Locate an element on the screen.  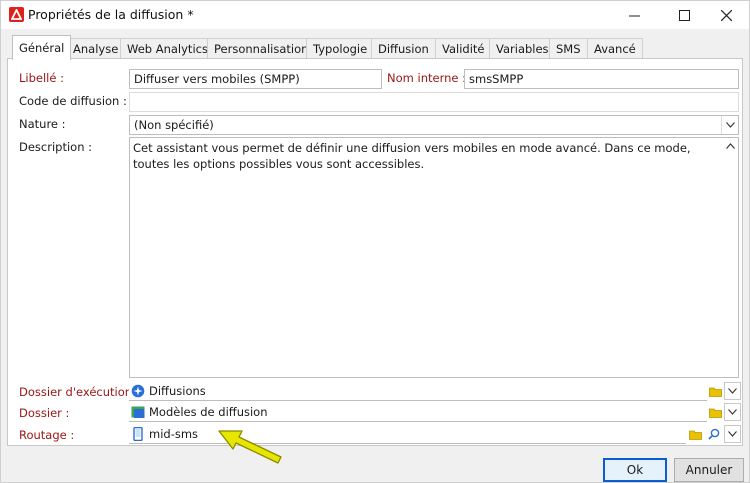
nom-interne-label: Nom interne : is located at coordinates (426, 78).